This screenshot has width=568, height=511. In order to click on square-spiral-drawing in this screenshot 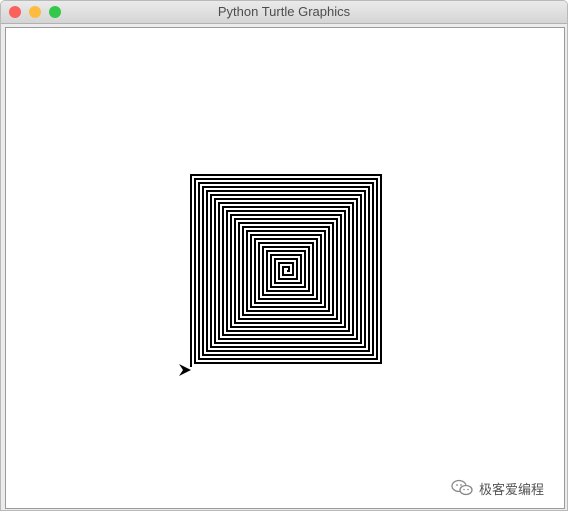, I will do `click(286, 270)`.